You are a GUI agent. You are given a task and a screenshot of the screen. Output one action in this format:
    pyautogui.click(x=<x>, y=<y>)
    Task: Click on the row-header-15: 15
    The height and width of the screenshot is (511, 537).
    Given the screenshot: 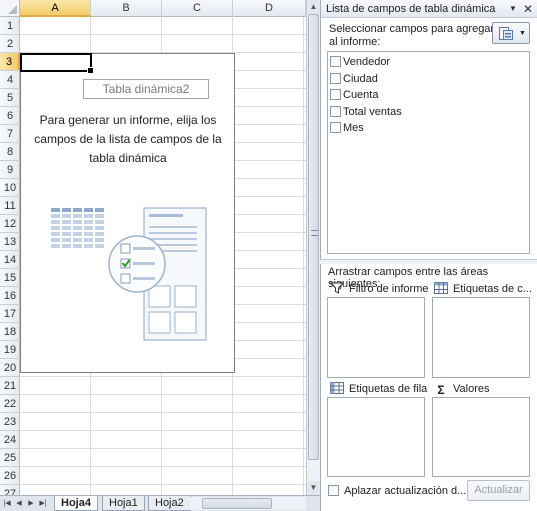 What is the action you would take?
    pyautogui.click(x=10, y=278)
    